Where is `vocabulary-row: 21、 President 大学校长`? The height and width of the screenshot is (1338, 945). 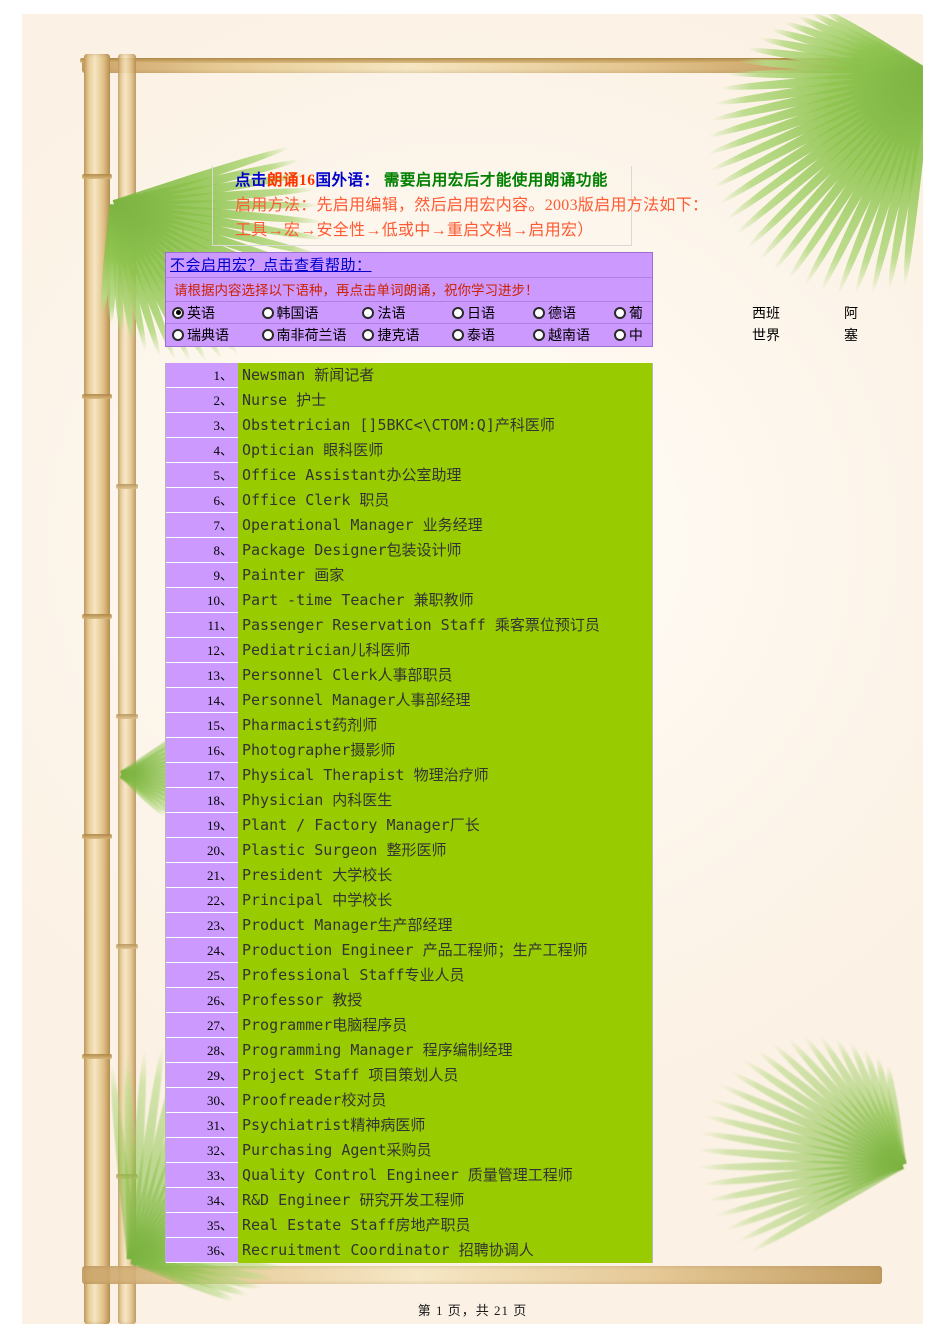
vocabulary-row: 21、 President 大学校长 is located at coordinates (409, 875).